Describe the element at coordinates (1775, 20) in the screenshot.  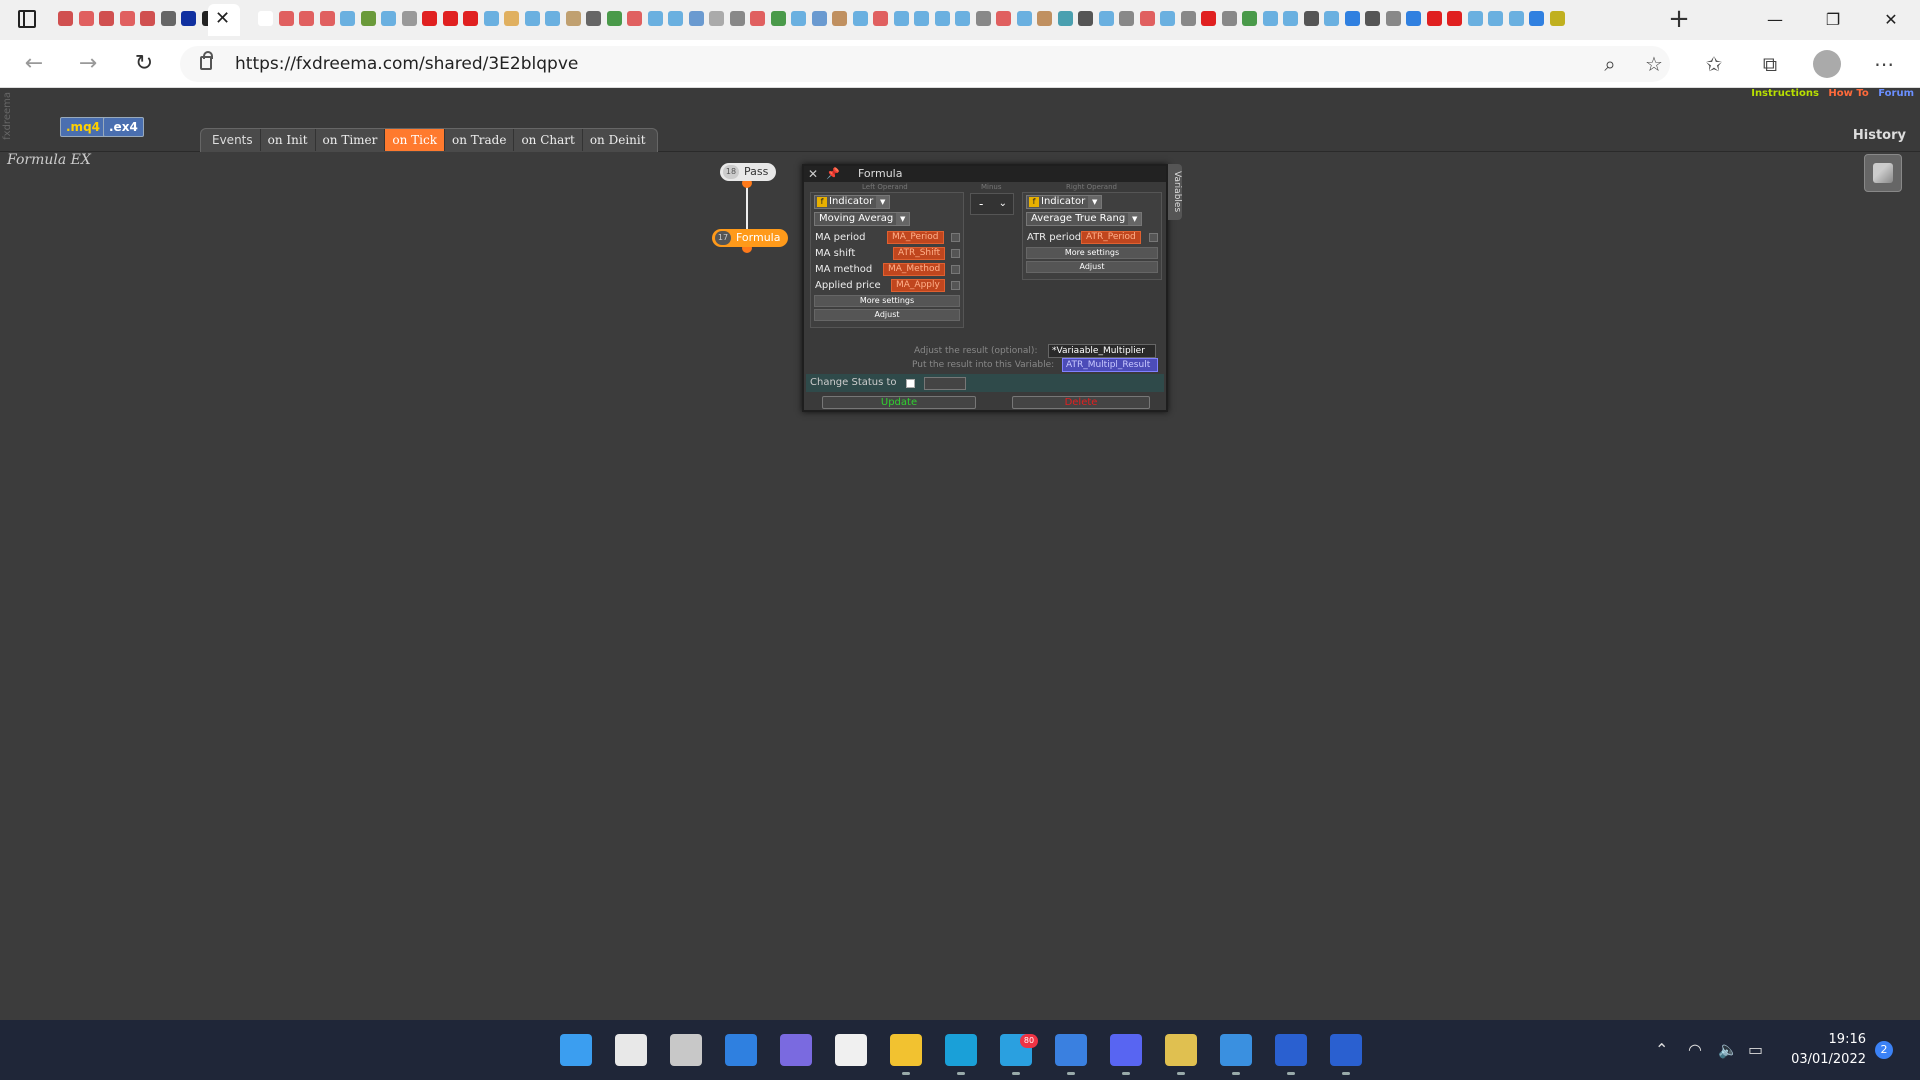
I see `minimize-button: —` at that location.